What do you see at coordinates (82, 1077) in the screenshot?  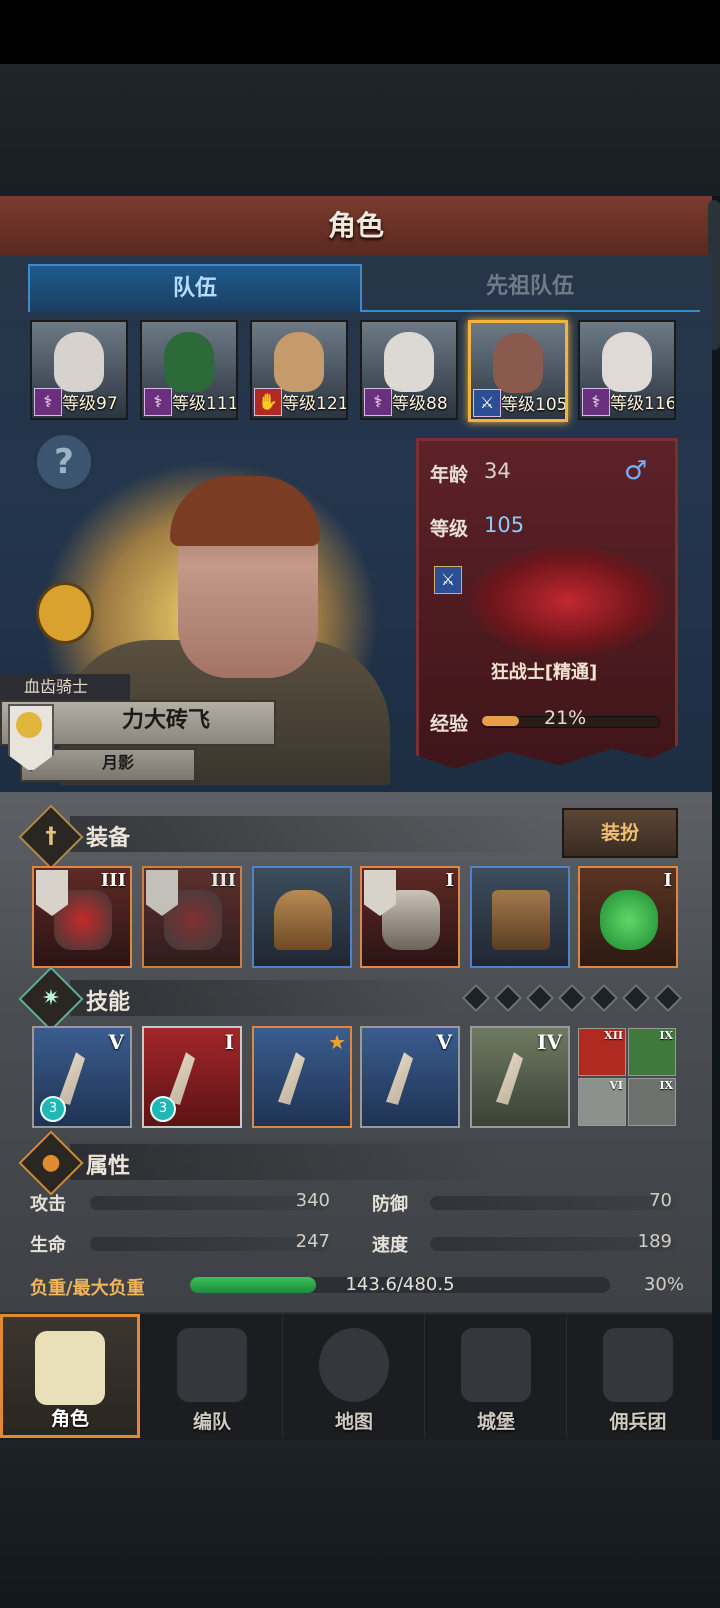 I see `skill-slot-1: V 3` at bounding box center [82, 1077].